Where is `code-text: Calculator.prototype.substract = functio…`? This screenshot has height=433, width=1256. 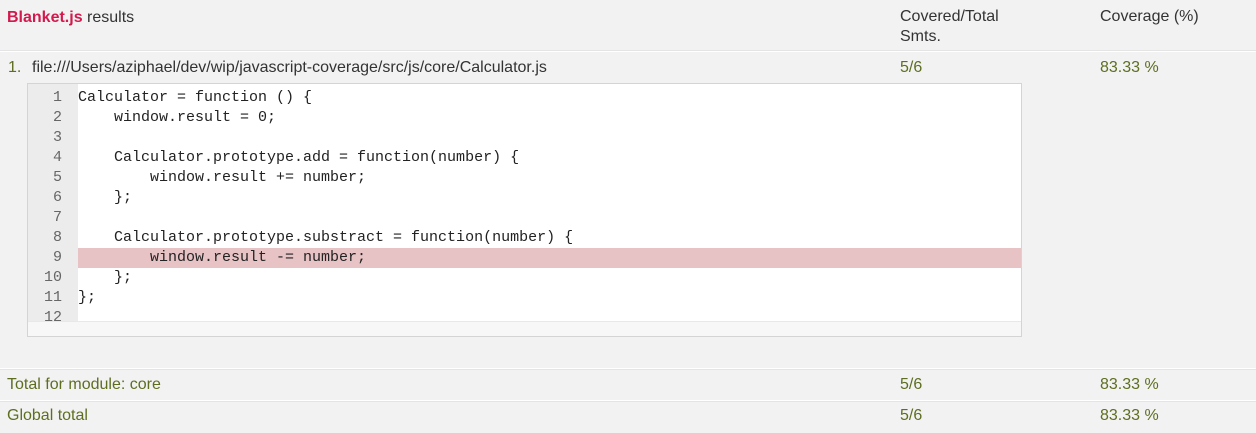 code-text: Calculator.prototype.substract = functio… is located at coordinates (326, 237).